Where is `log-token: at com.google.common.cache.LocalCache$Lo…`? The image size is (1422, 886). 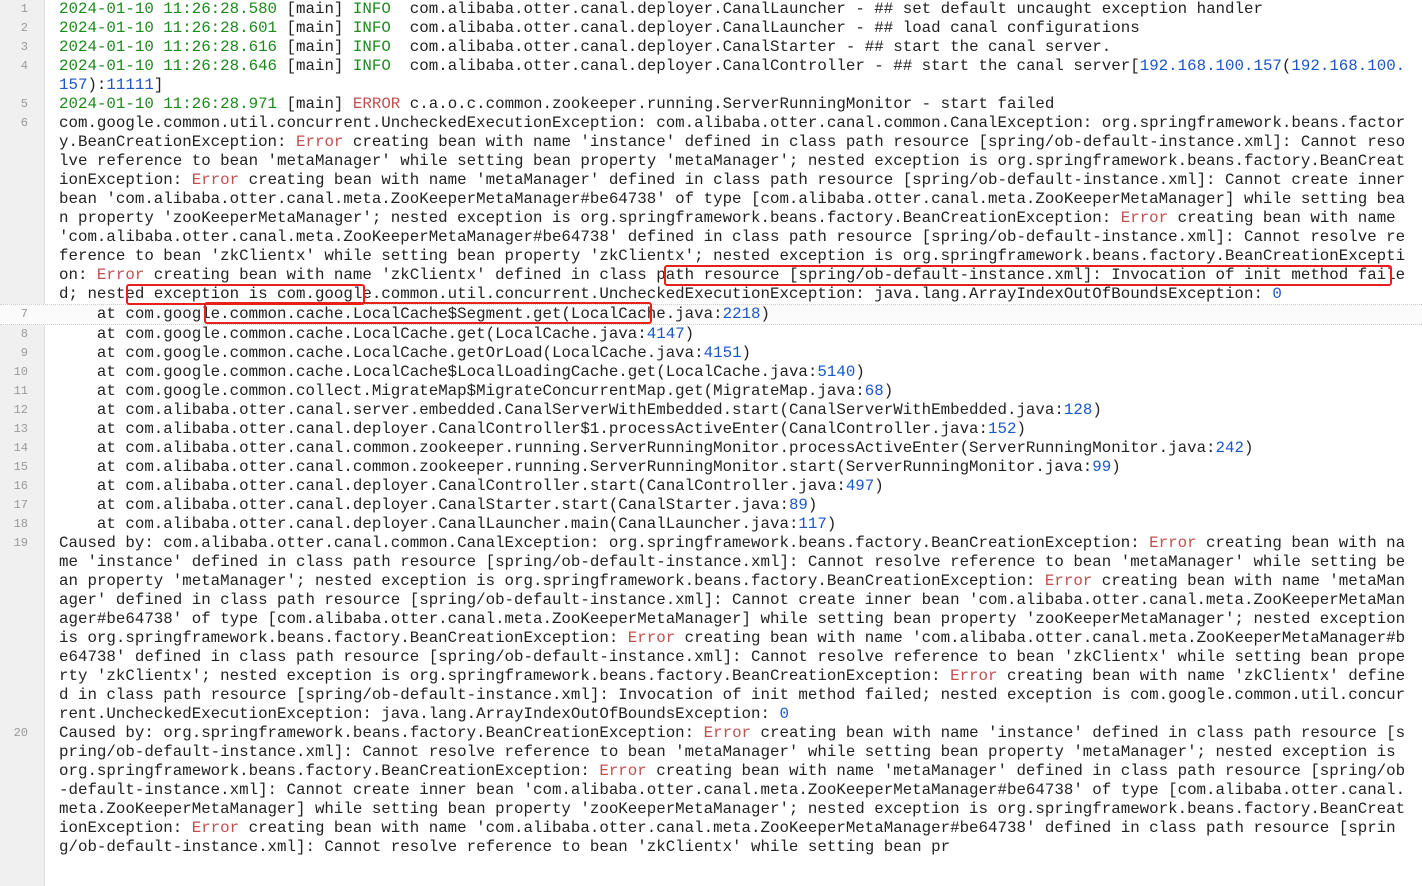
log-token: at com.google.common.cache.LocalCache$Lo… is located at coordinates (438, 372).